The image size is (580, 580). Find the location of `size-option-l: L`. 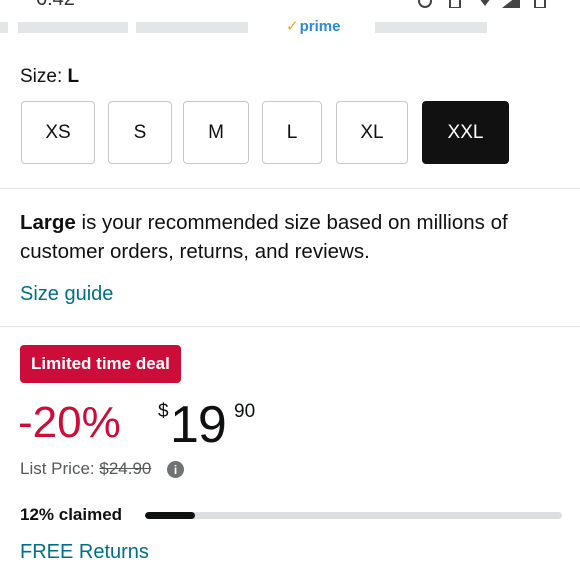

size-option-l: L is located at coordinates (292, 132).